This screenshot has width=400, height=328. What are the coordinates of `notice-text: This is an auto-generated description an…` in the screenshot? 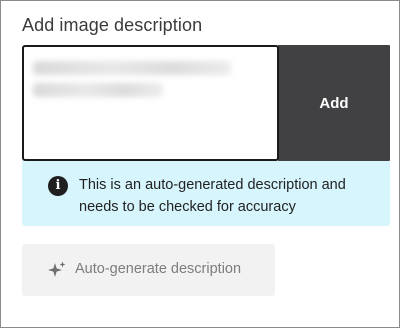 It's located at (212, 196).